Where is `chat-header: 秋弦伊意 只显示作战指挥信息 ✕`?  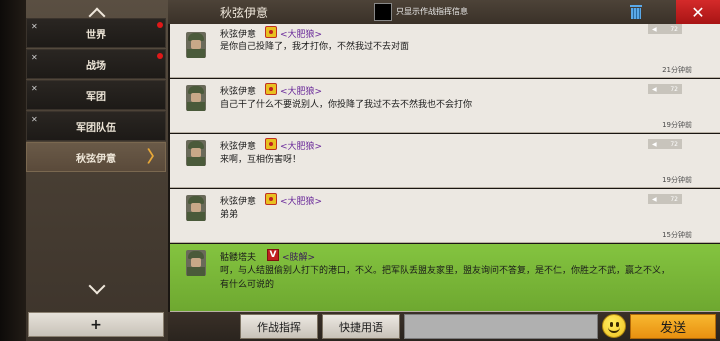
chat-header: 秋弦伊意 只显示作战指挥信息 ✕ is located at coordinates (444, 12).